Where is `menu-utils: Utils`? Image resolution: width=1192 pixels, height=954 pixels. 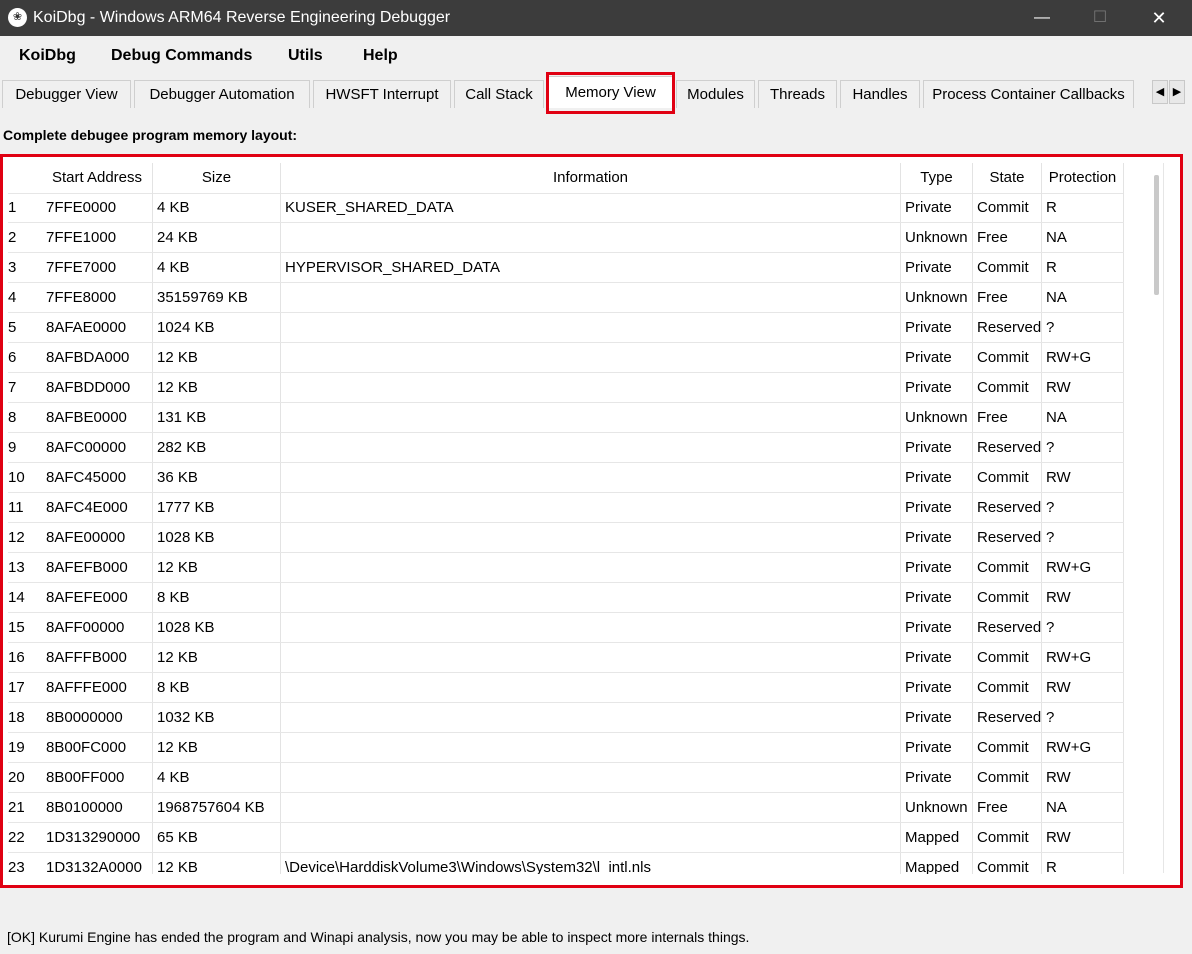
menu-utils: Utils is located at coordinates (305, 56).